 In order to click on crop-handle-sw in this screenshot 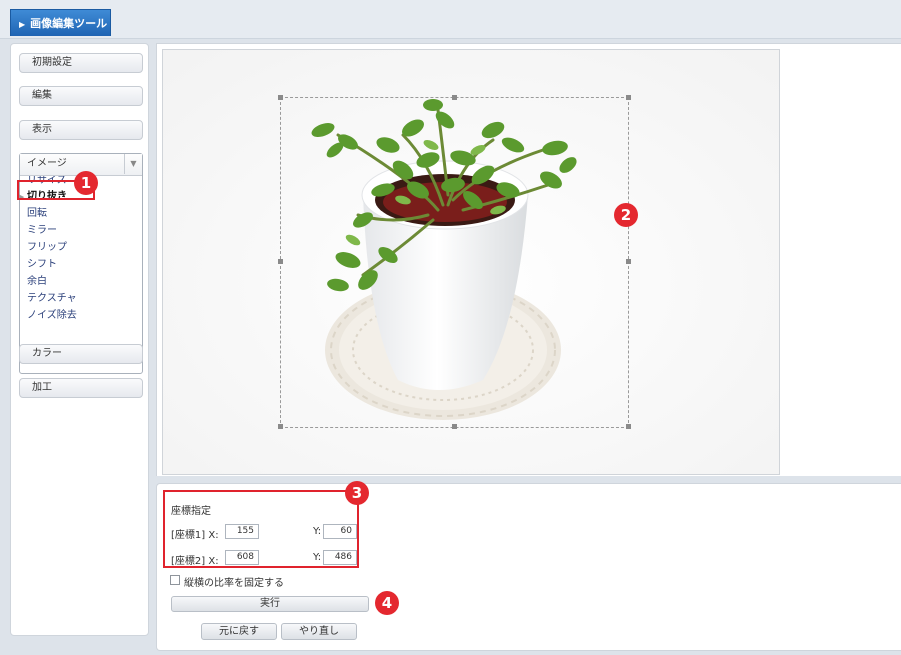, I will do `click(280, 426)`.